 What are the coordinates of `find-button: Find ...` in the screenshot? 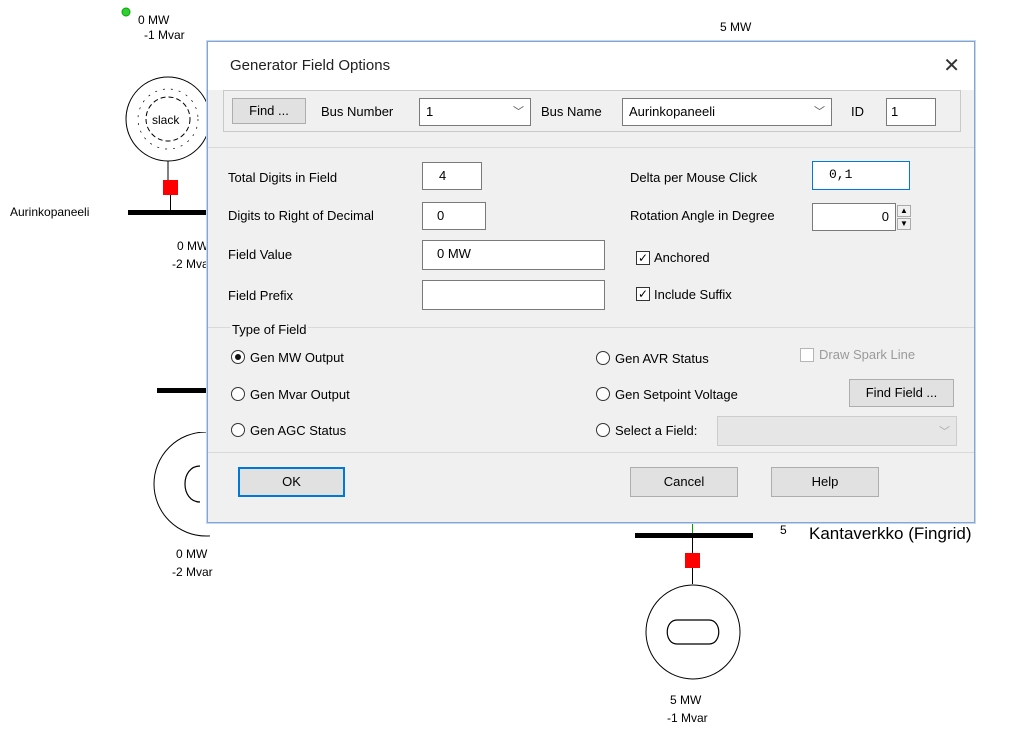 It's located at (269, 111).